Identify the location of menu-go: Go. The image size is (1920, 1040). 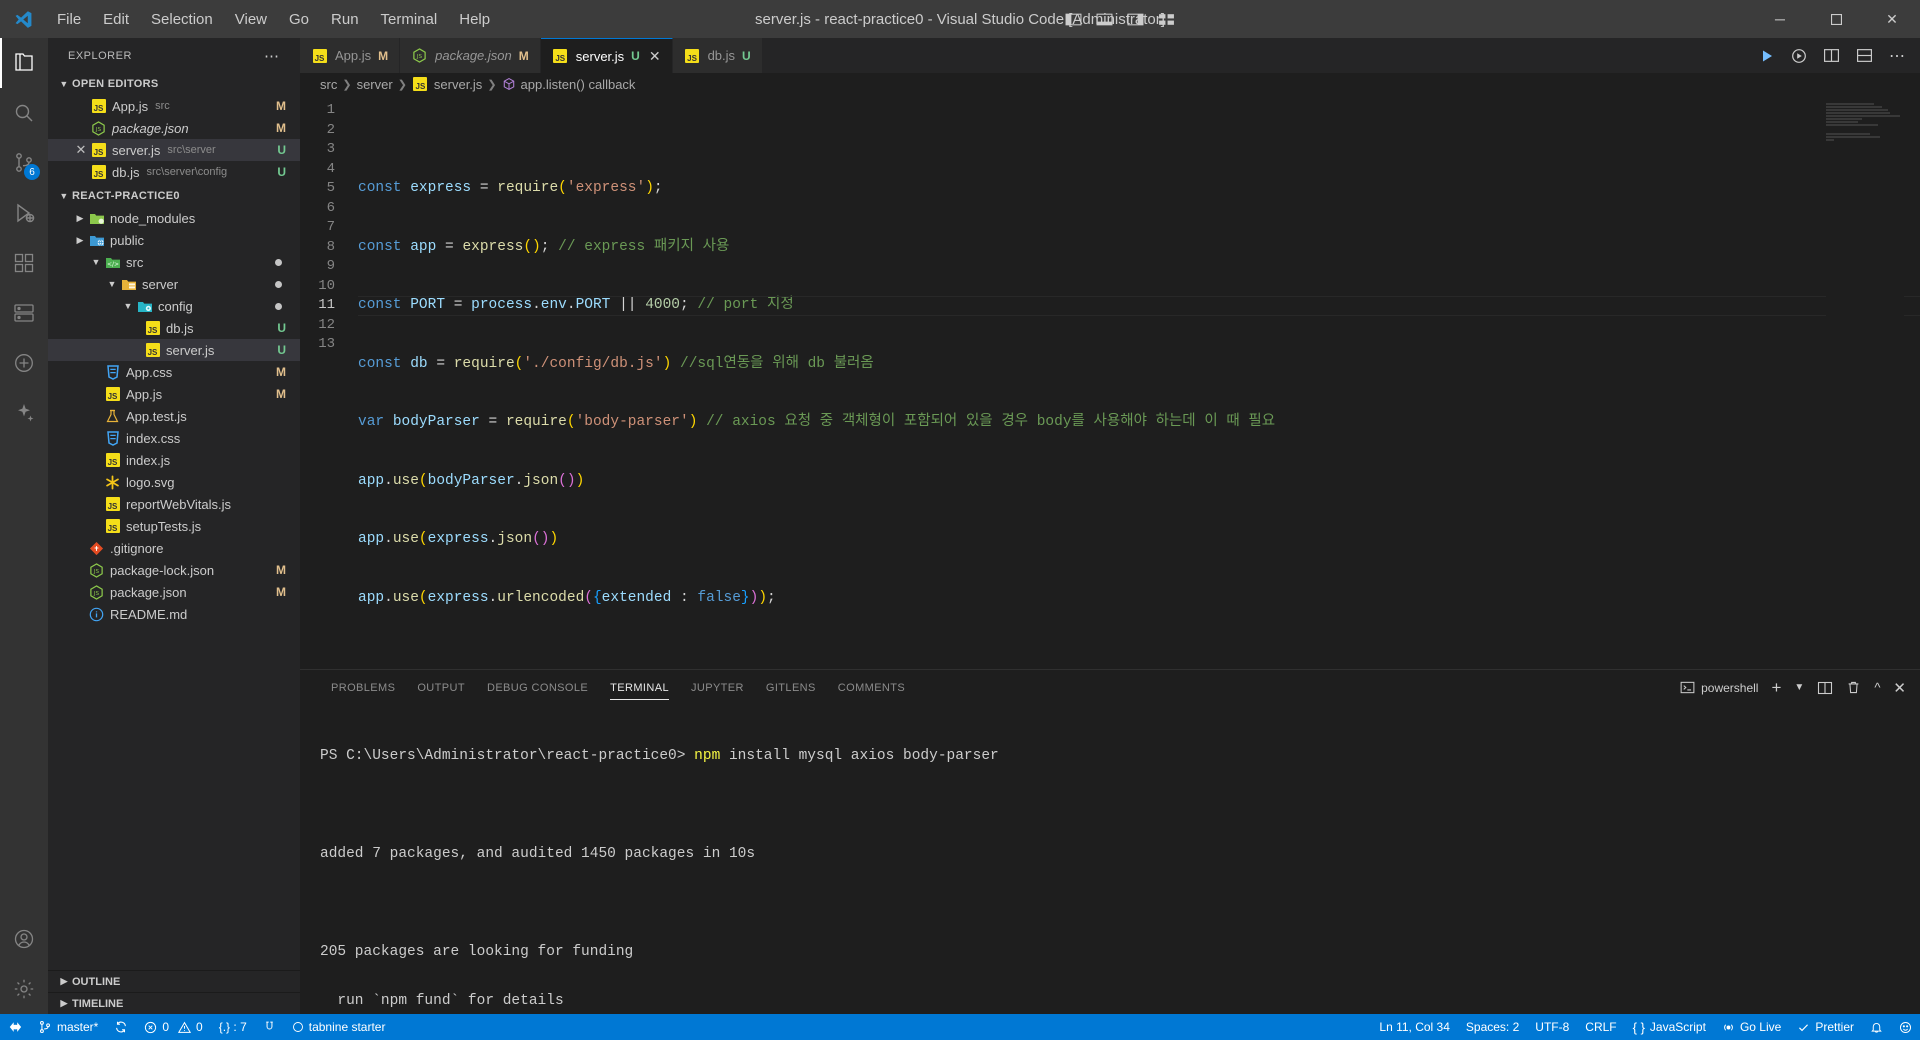
(299, 19).